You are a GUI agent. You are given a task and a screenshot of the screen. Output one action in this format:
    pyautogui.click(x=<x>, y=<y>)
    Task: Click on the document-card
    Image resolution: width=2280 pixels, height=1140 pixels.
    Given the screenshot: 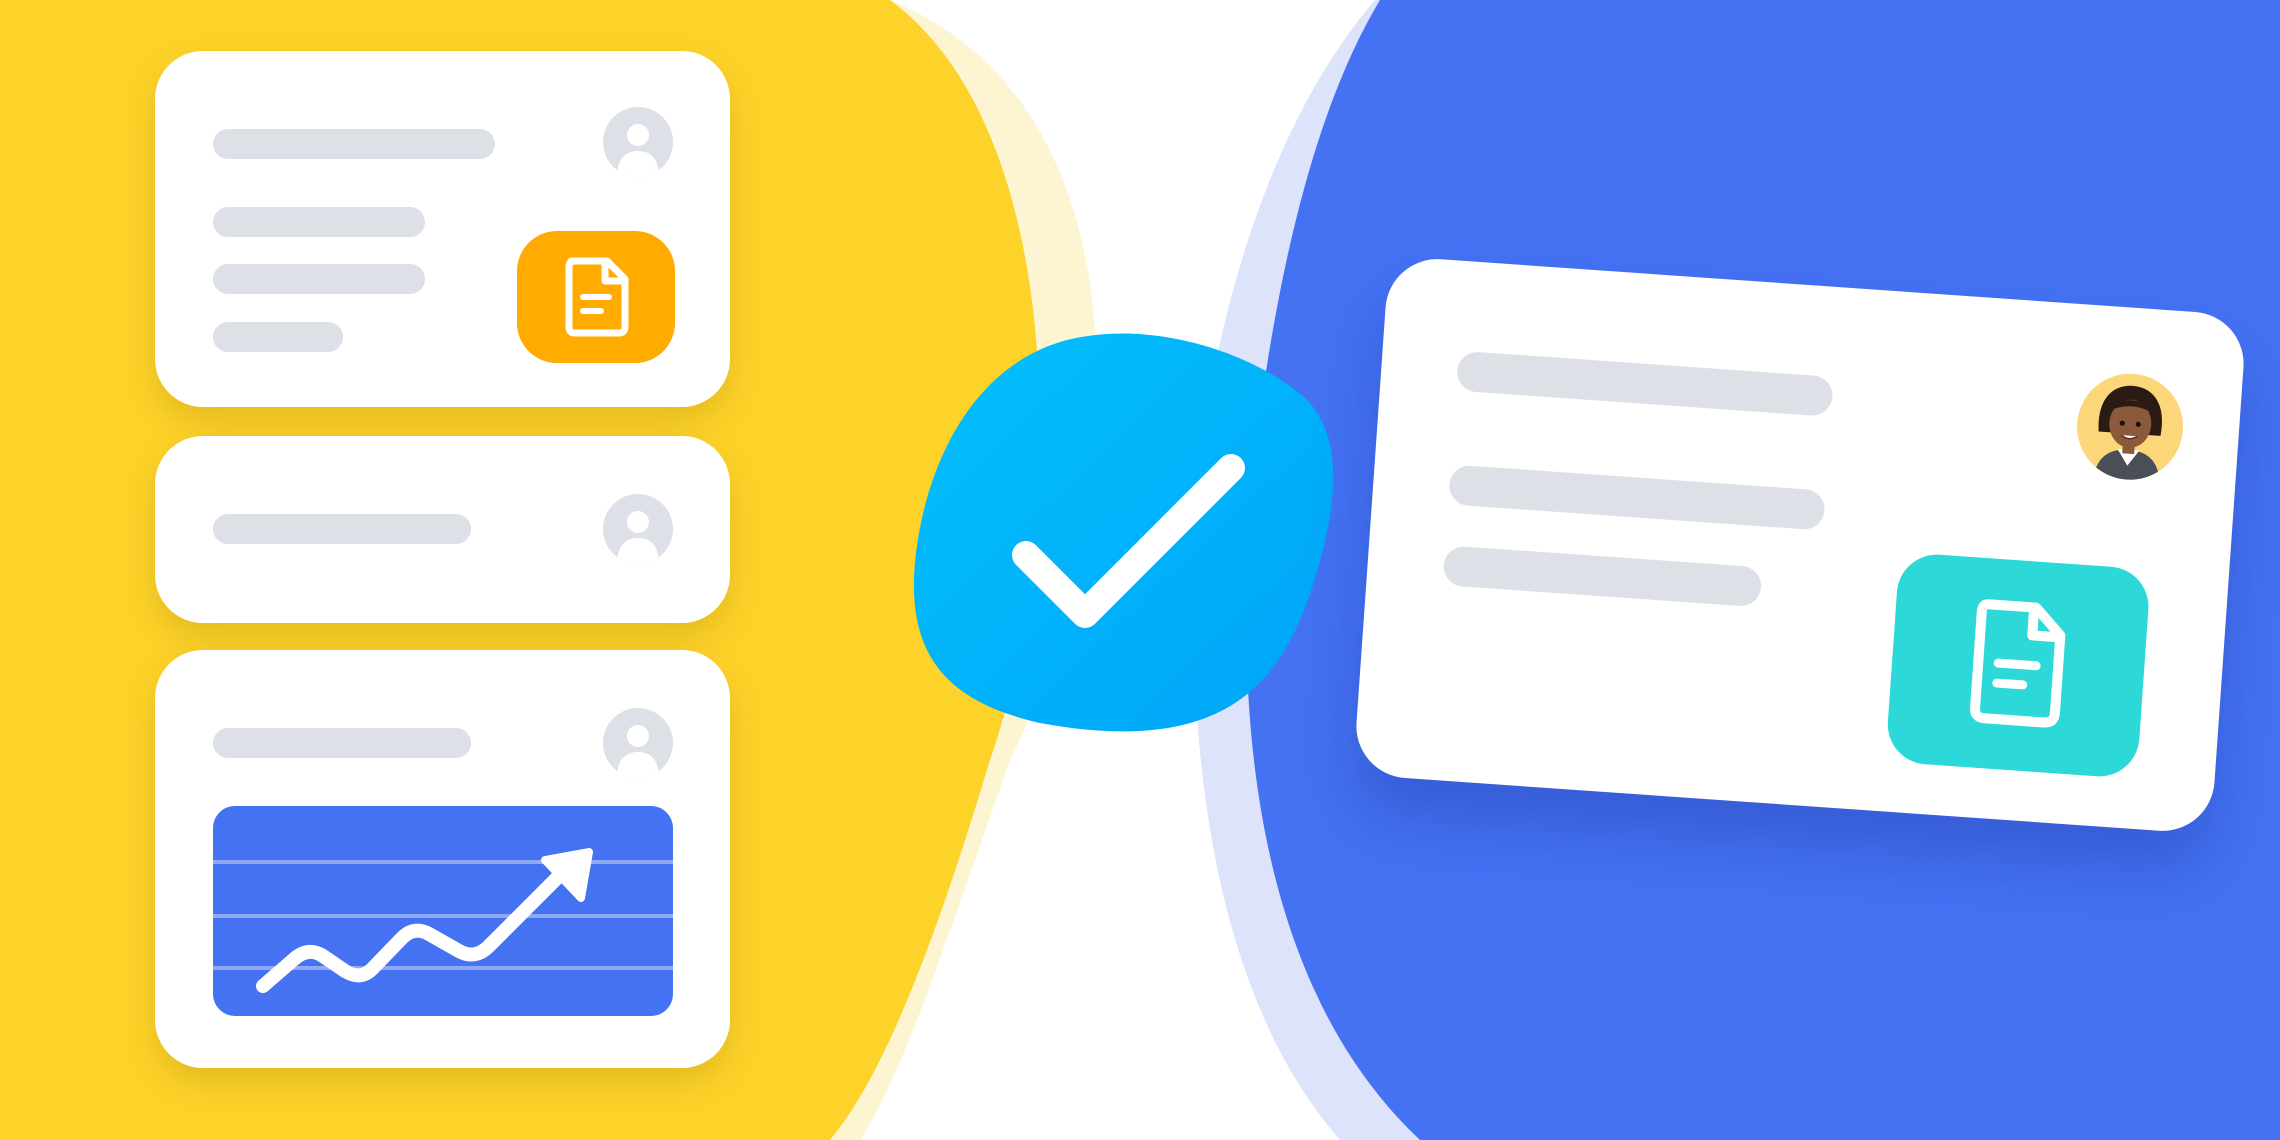 What is the action you would take?
    pyautogui.click(x=442, y=229)
    